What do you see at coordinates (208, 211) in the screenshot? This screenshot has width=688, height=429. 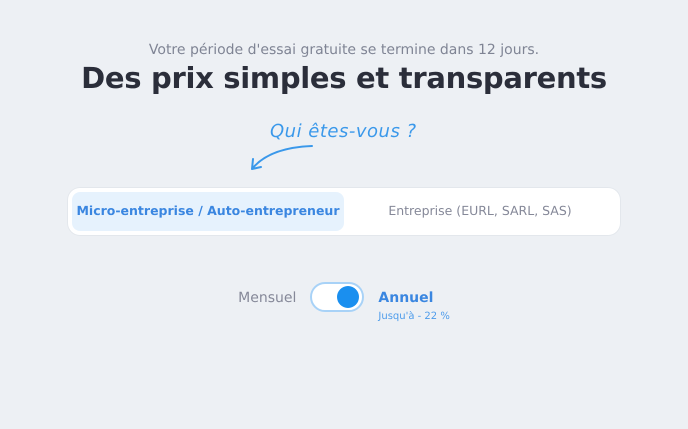 I see `segment-tab: Micro-entreprise / Auto-entrepreneur` at bounding box center [208, 211].